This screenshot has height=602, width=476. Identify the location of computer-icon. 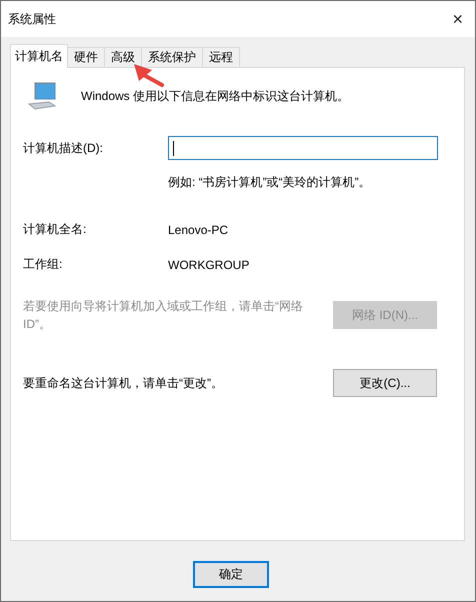
(43, 96).